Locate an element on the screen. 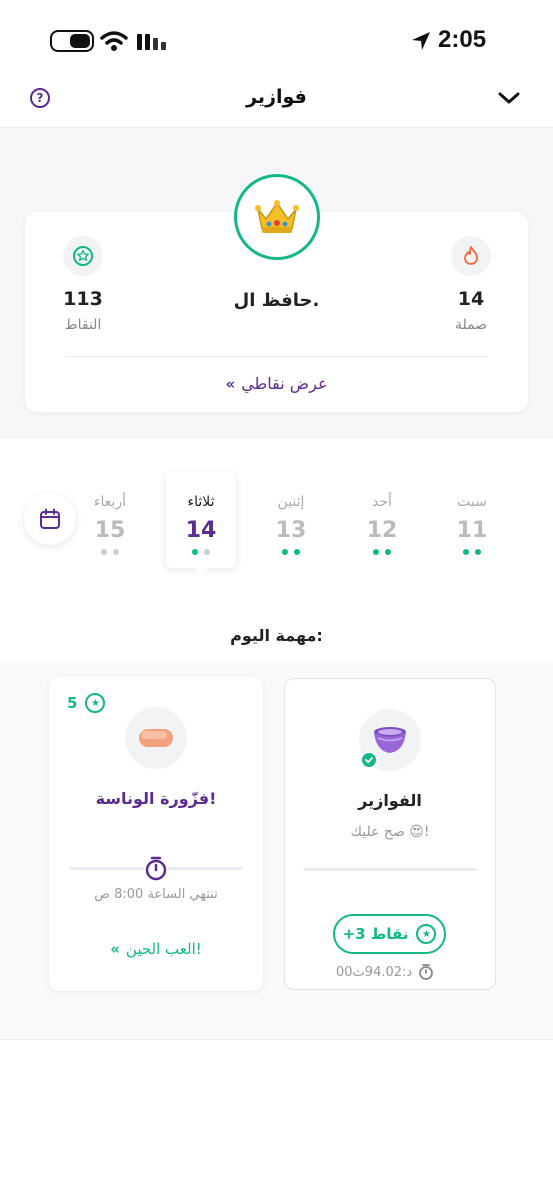 The height and width of the screenshot is (1200, 553). view-points-label: عرض نقاطي is located at coordinates (284, 383).